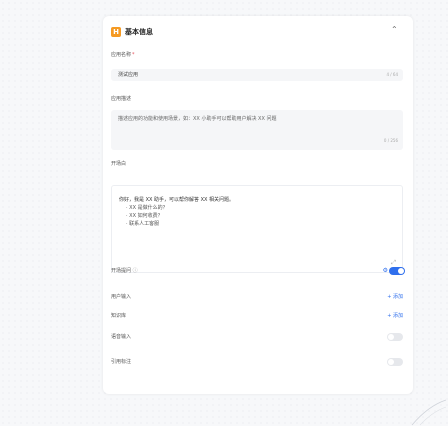 The width and height of the screenshot is (448, 426). What do you see at coordinates (257, 75) in the screenshot?
I see `app-name-input: 测试应用 4 / 64` at bounding box center [257, 75].